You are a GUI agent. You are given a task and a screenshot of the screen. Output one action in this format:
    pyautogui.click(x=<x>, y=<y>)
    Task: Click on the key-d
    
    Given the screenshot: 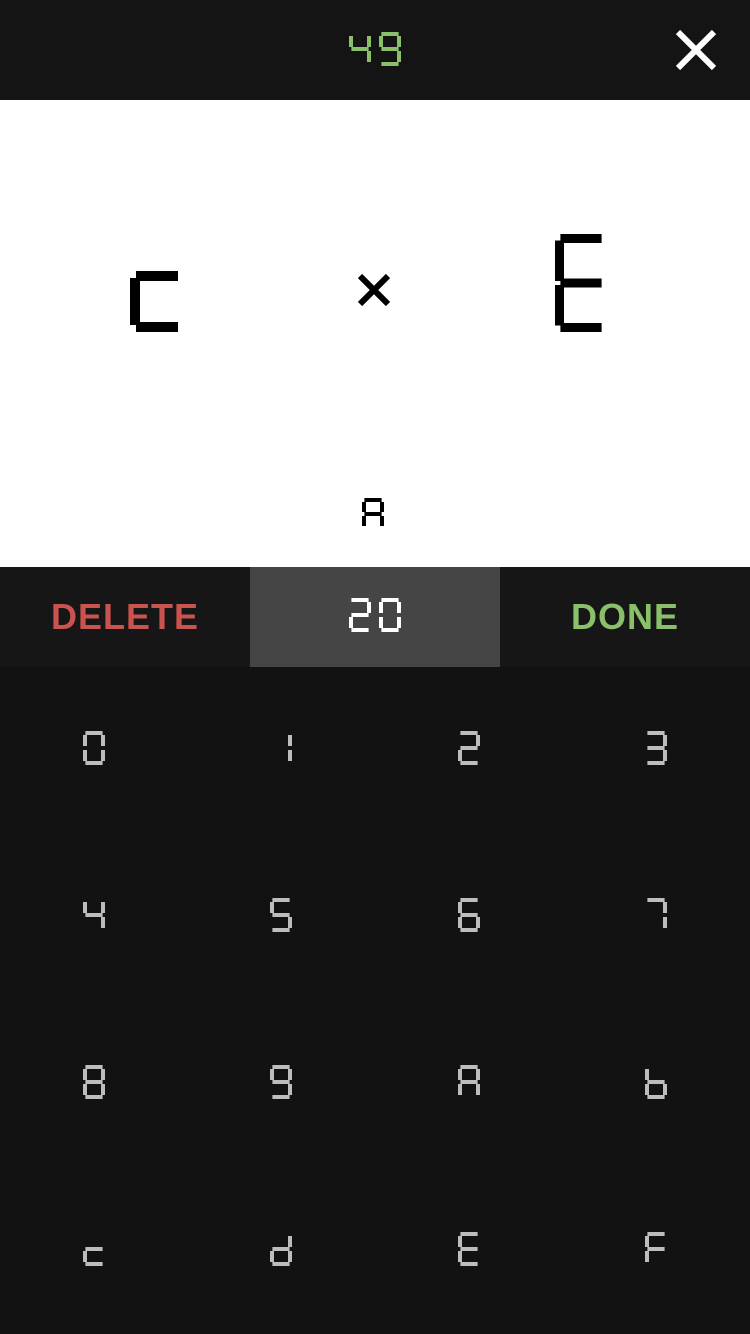 What is the action you would take?
    pyautogui.click(x=282, y=1250)
    